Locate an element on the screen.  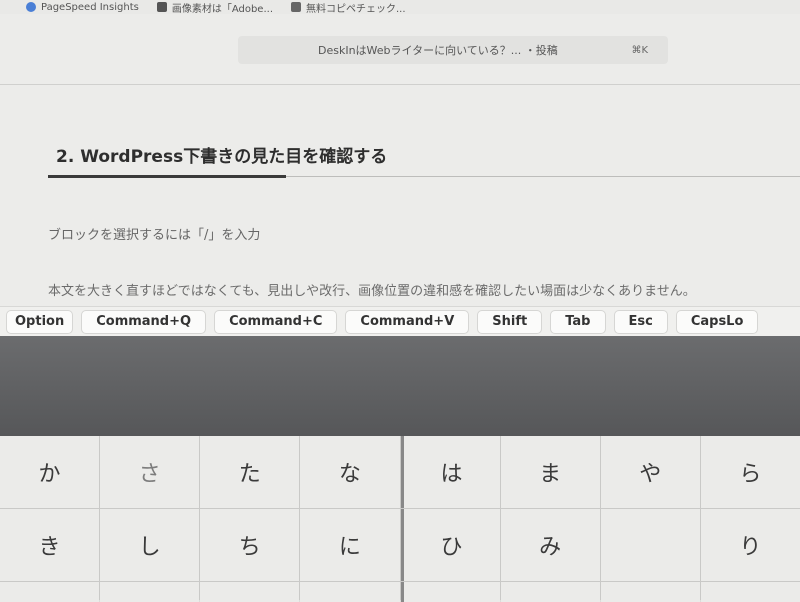
kana-key: き is located at coordinates (50, 545).